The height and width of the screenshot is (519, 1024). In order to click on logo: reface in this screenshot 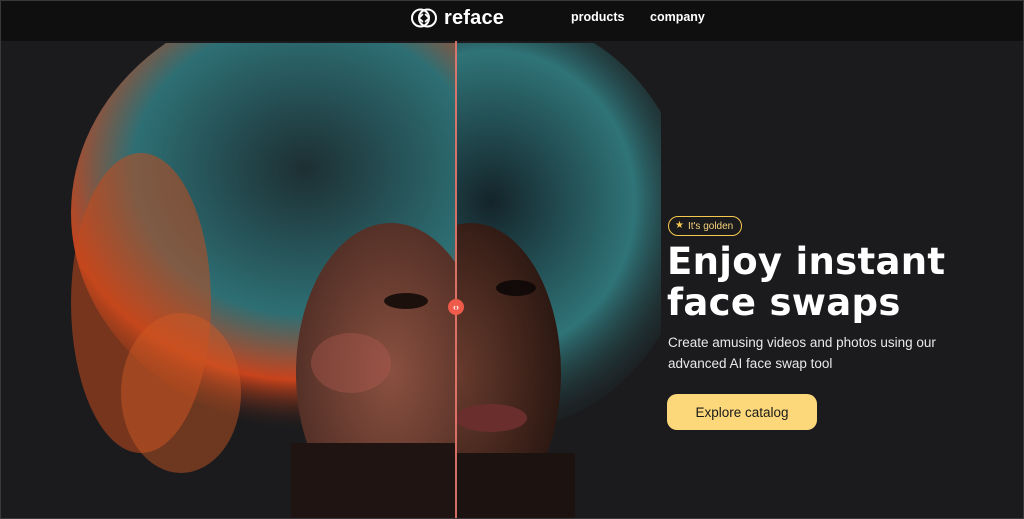, I will do `click(457, 18)`.